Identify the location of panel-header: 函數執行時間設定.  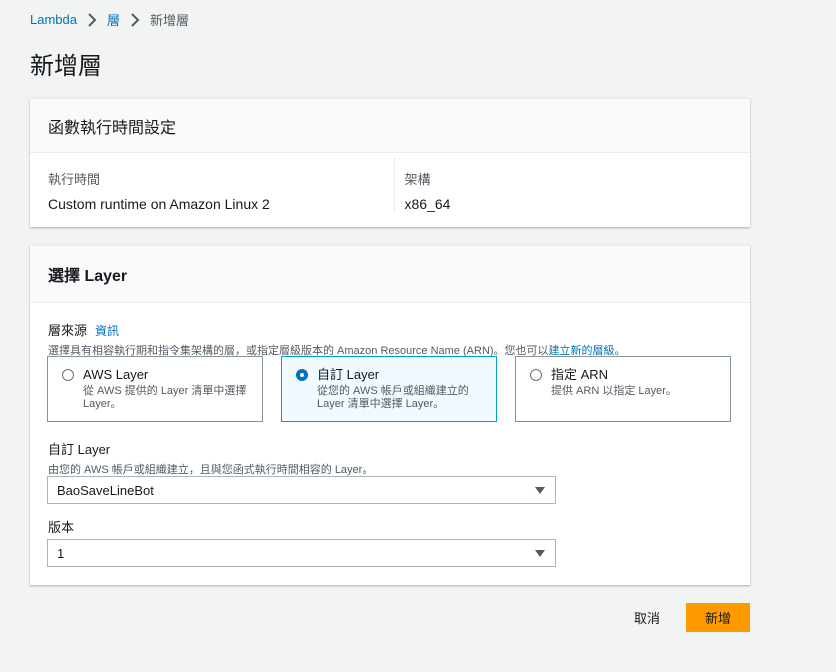
(390, 126).